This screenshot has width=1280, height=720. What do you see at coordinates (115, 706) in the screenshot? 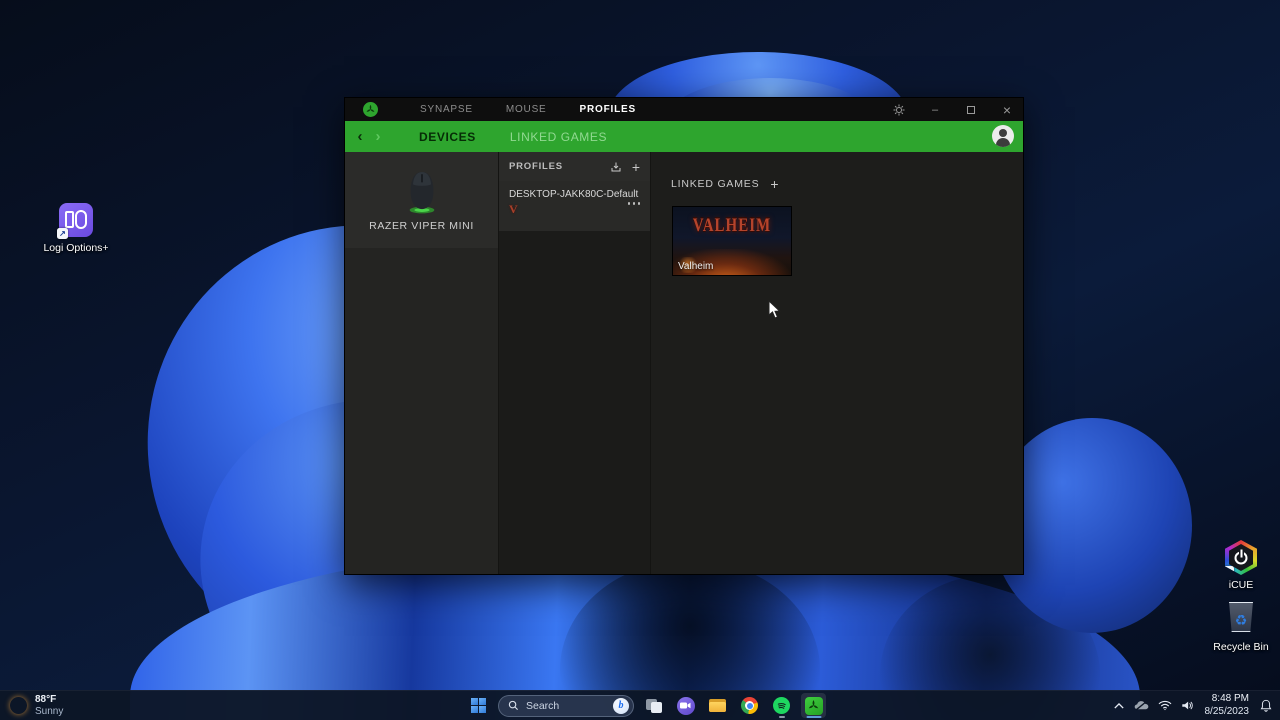
I see `weather-widget: 88°F Sunny` at bounding box center [115, 706].